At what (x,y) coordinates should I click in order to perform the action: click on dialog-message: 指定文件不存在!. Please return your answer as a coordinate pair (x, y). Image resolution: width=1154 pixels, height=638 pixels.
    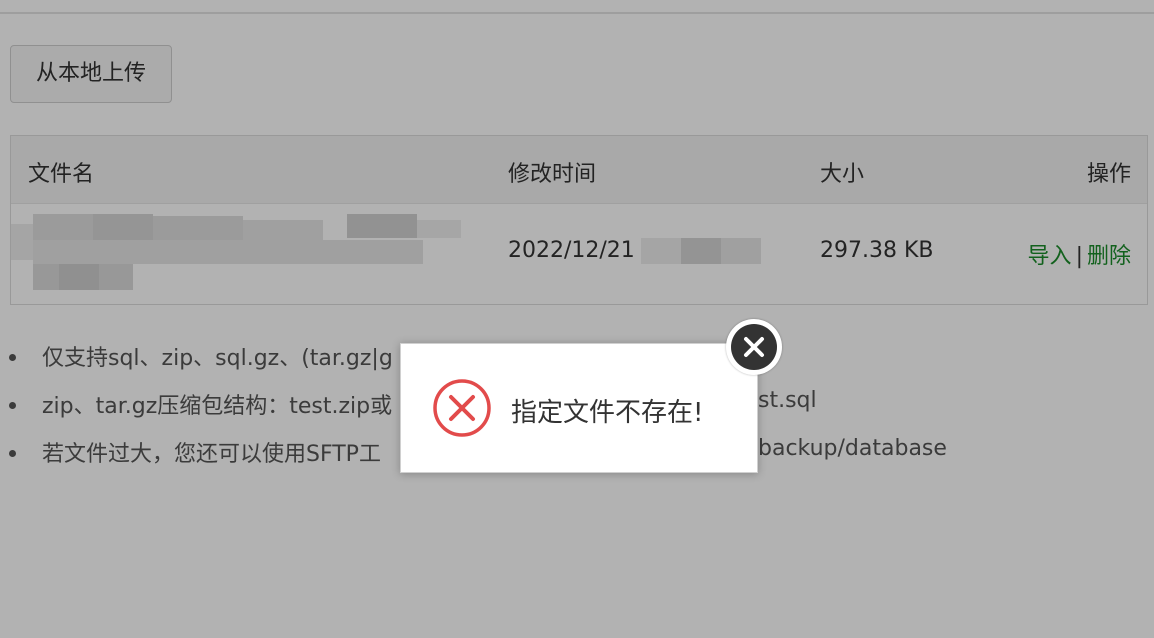
    Looking at the image, I should click on (607, 413).